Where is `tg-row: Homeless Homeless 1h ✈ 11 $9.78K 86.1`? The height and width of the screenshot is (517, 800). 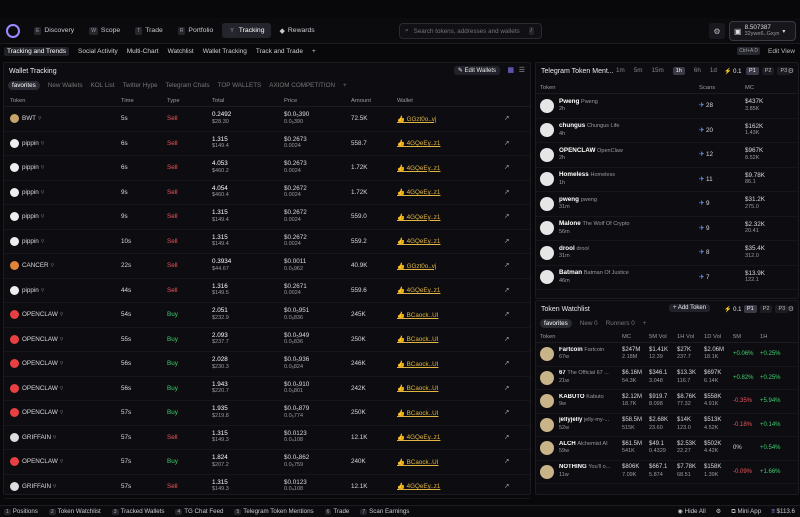 tg-row: Homeless Homeless 1h ✈ 11 $9.78K 86.1 is located at coordinates (667, 180).